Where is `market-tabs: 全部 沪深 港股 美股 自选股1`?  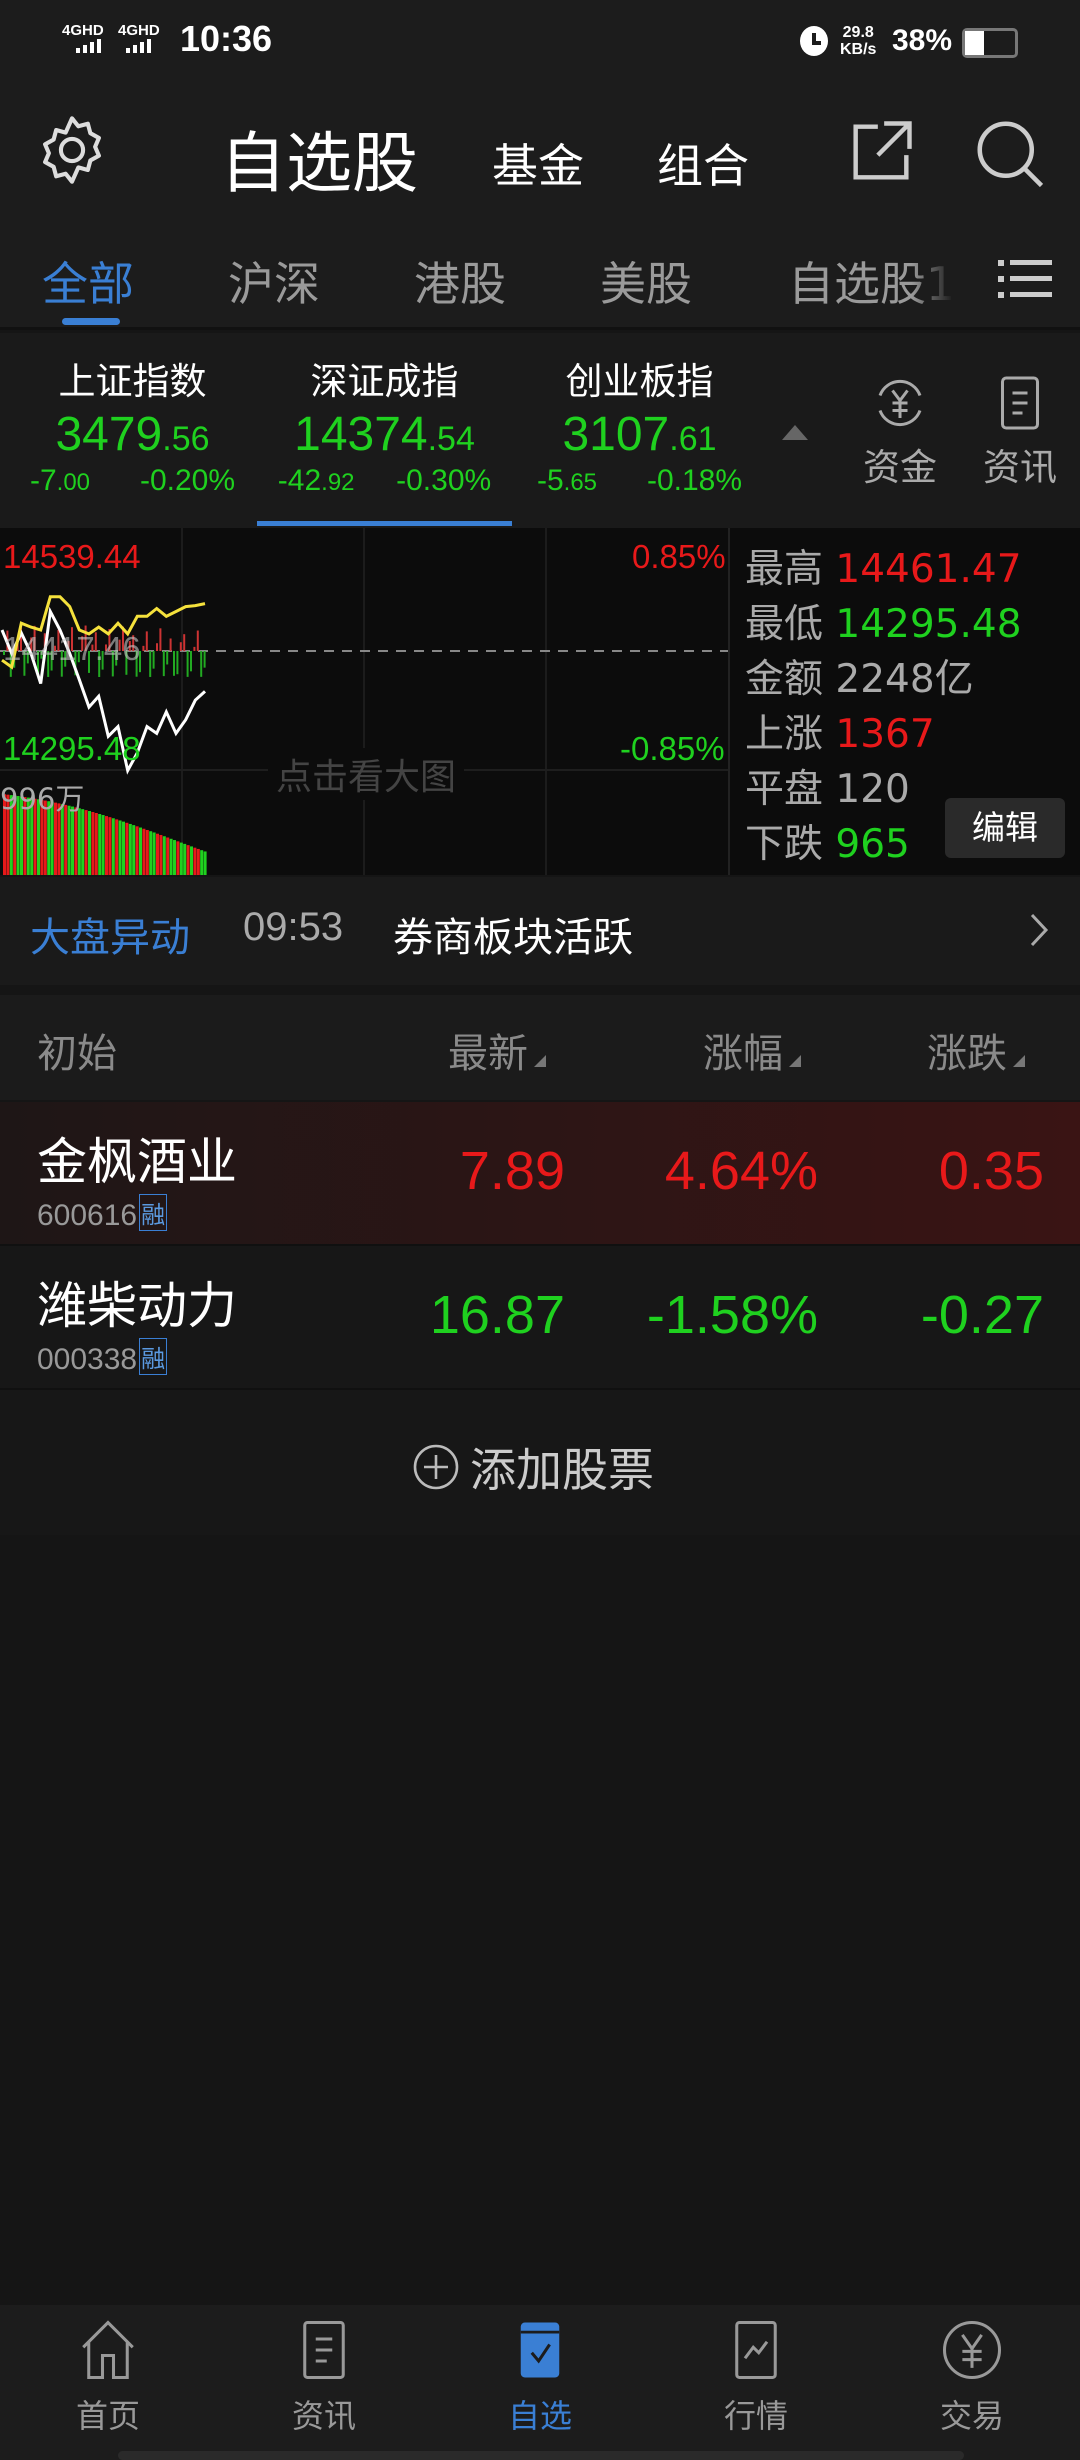
market-tabs: 全部 沪深 港股 美股 自选股1 is located at coordinates (540, 280).